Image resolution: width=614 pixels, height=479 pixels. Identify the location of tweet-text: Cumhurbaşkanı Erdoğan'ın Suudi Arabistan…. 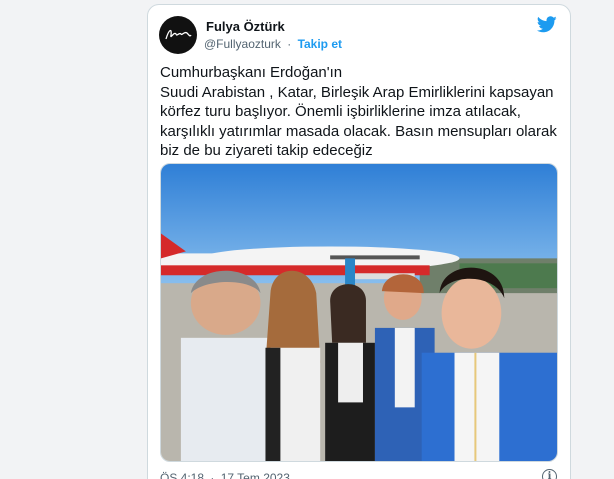
(358, 111).